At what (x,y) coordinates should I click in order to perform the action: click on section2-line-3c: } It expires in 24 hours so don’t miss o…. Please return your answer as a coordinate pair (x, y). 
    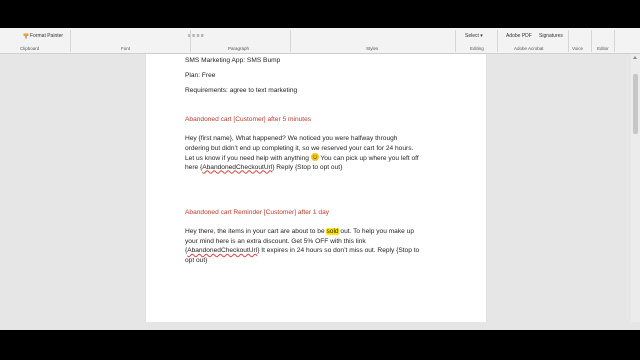
    Looking at the image, I should click on (338, 250).